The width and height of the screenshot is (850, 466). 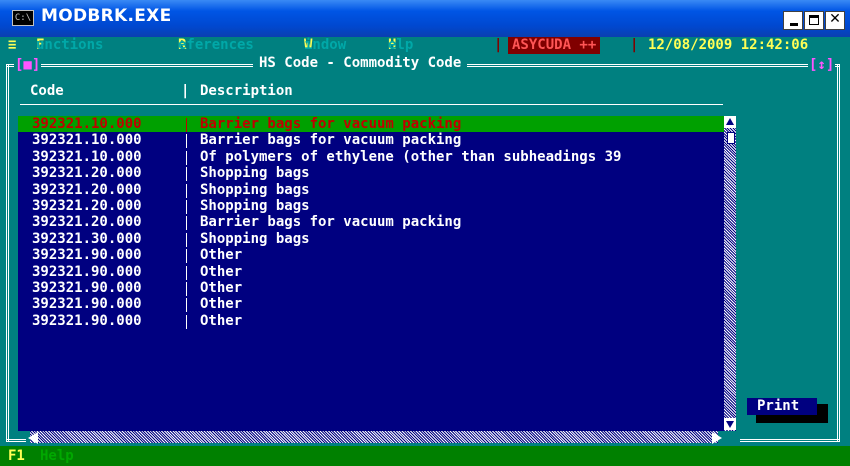 What do you see at coordinates (246, 91) in the screenshot?
I see `column-header-description: Description` at bounding box center [246, 91].